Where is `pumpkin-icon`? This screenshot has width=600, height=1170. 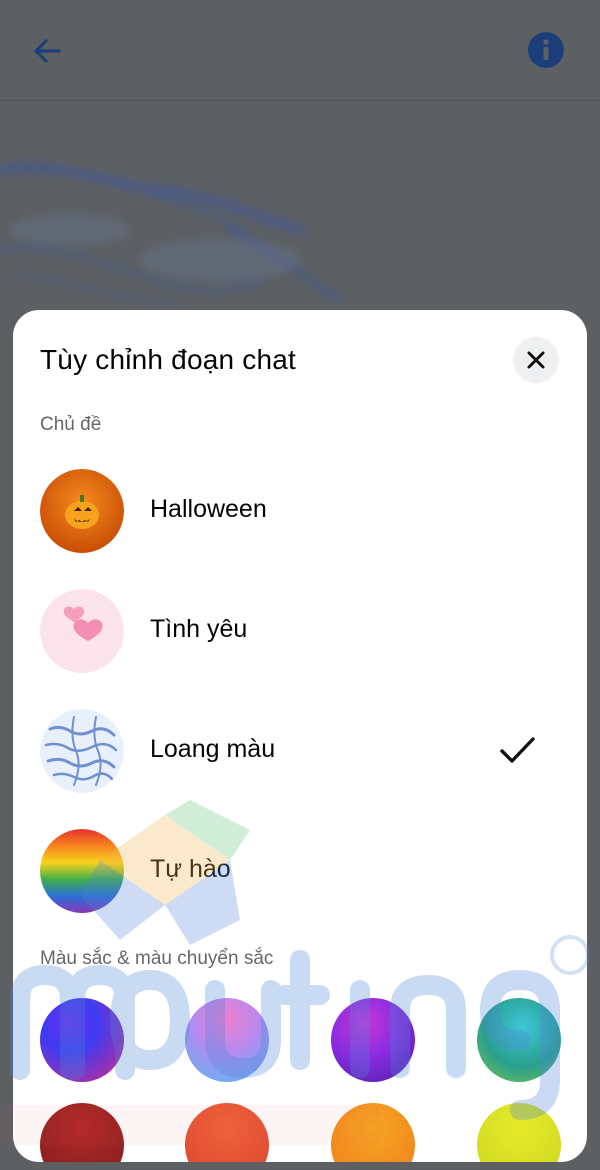 pumpkin-icon is located at coordinates (82, 511).